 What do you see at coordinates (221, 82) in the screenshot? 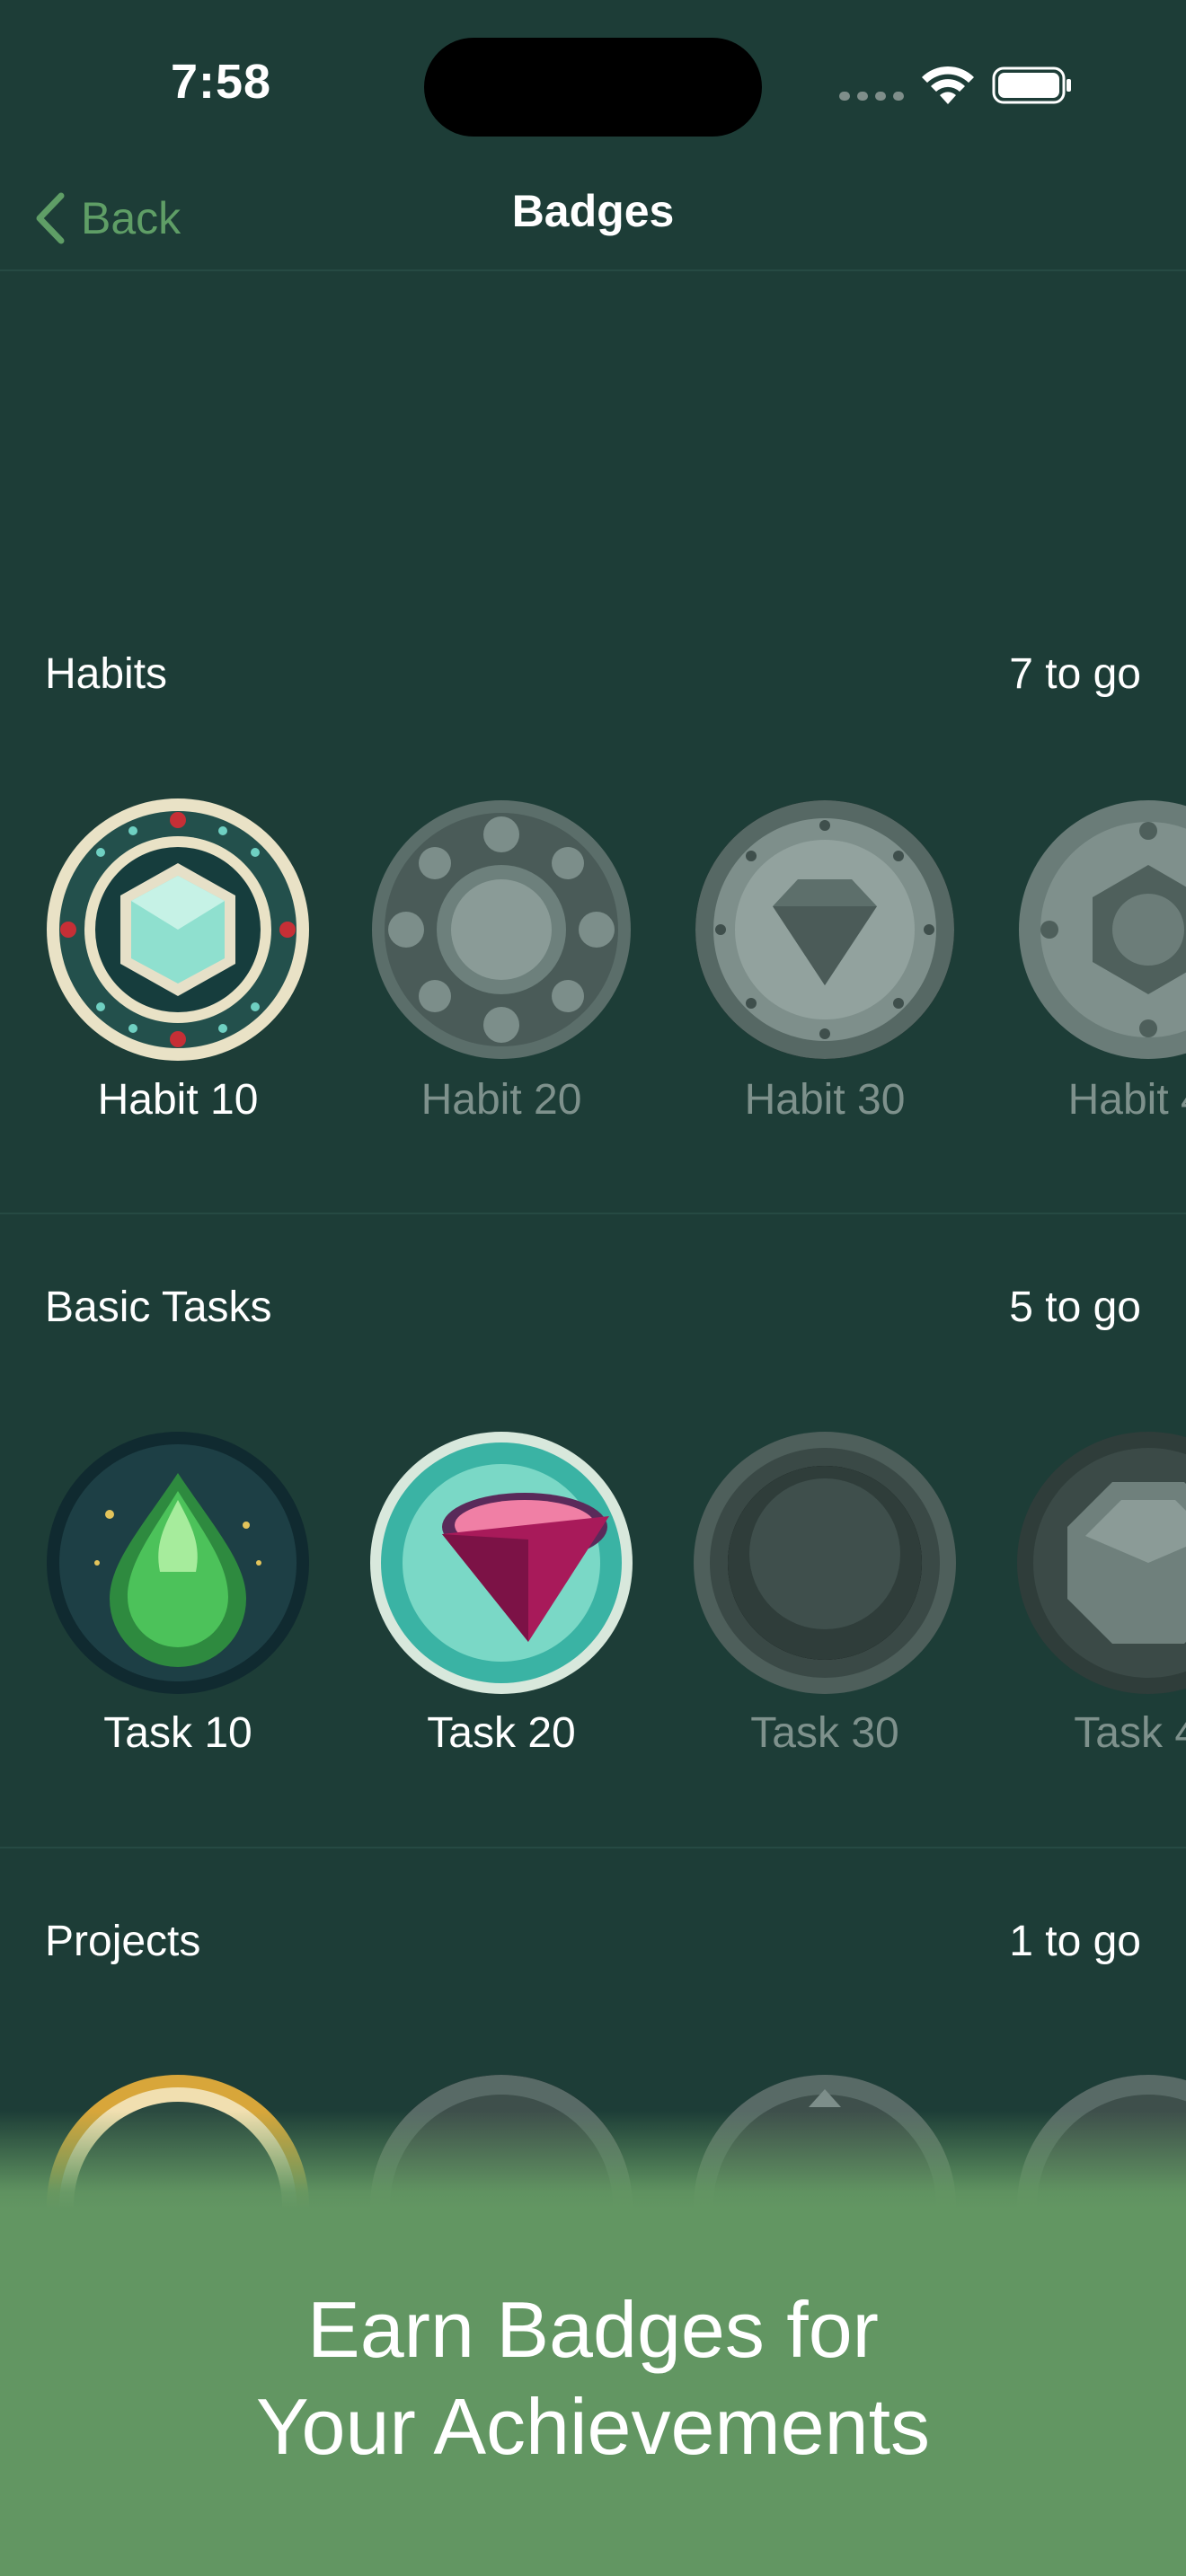
I see `status-time: 7:58` at bounding box center [221, 82].